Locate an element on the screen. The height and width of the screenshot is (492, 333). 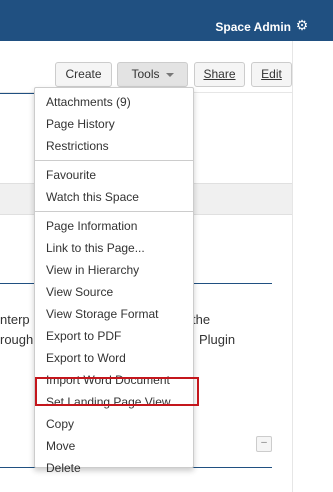
menu-item-restrictions: Restrictions is located at coordinates (114, 146).